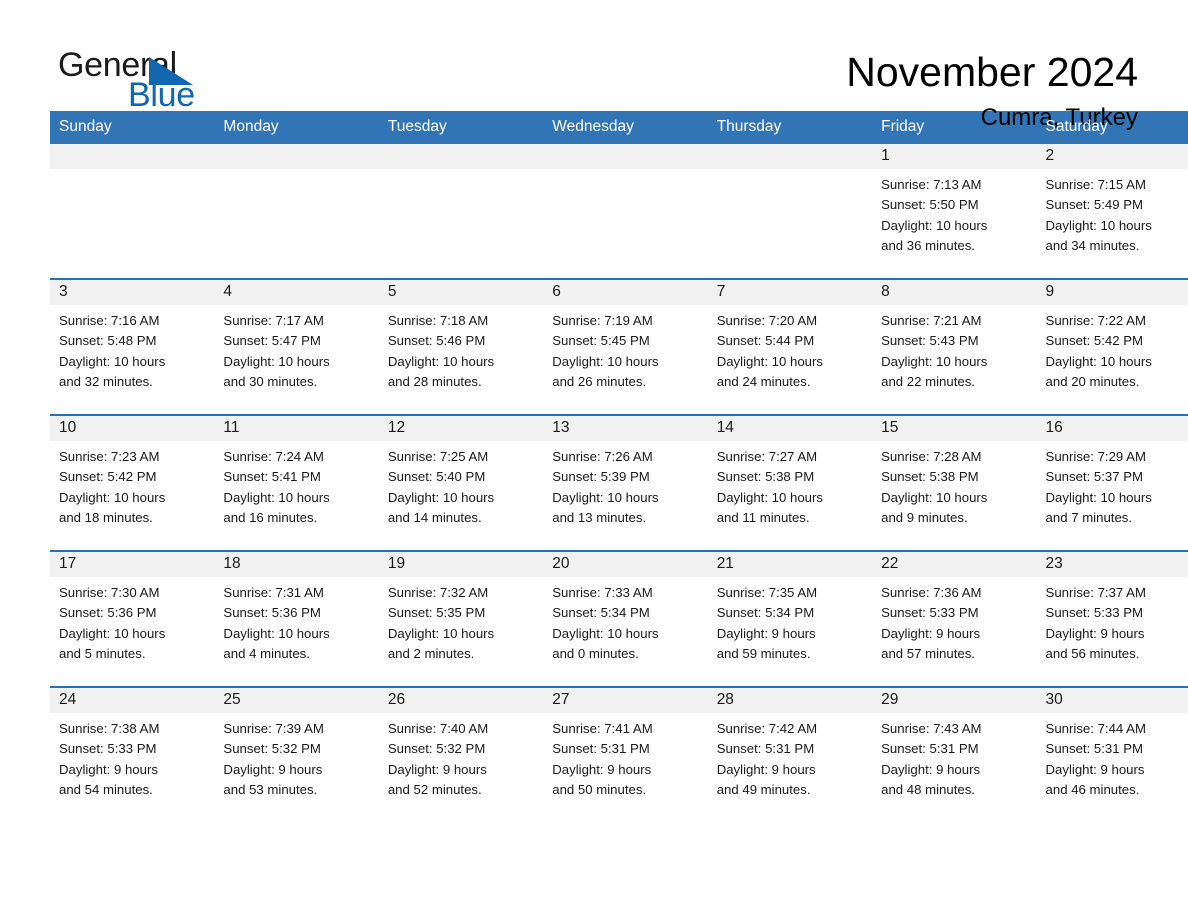  Describe the element at coordinates (930, 341) in the screenshot. I see `sunset-text: Sunset: 5:43 PM` at that location.